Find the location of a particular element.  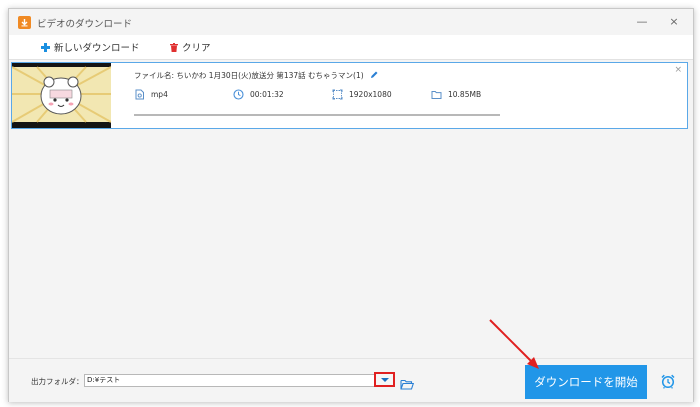

resolution-info: 1920x1080 is located at coordinates (362, 94).